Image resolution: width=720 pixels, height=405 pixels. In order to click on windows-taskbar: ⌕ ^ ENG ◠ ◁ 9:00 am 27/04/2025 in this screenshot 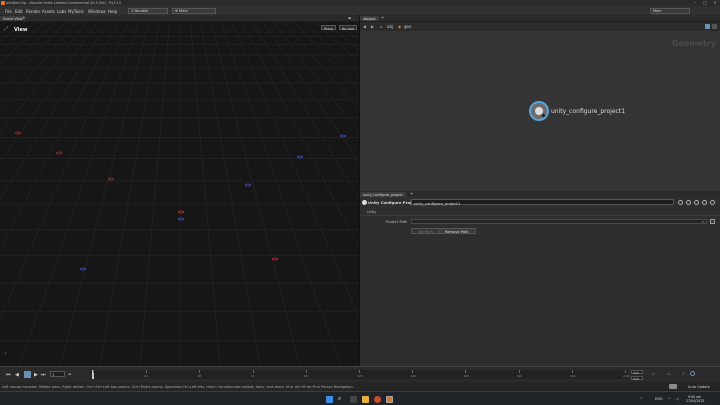, I will do `click(360, 398)`.